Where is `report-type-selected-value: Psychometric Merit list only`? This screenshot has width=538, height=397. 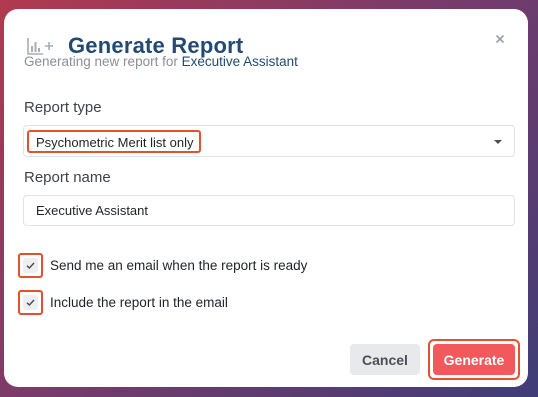 report-type-selected-value: Psychometric Merit list only is located at coordinates (114, 141).